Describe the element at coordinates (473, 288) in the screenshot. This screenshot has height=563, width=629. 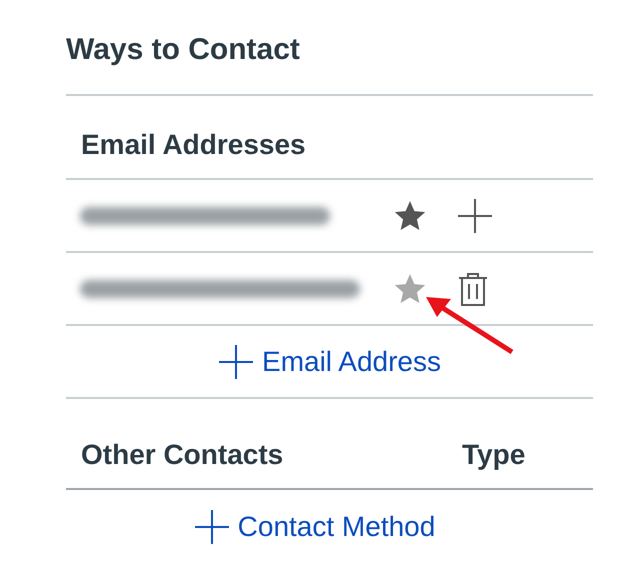
I see `trash-icon` at that location.